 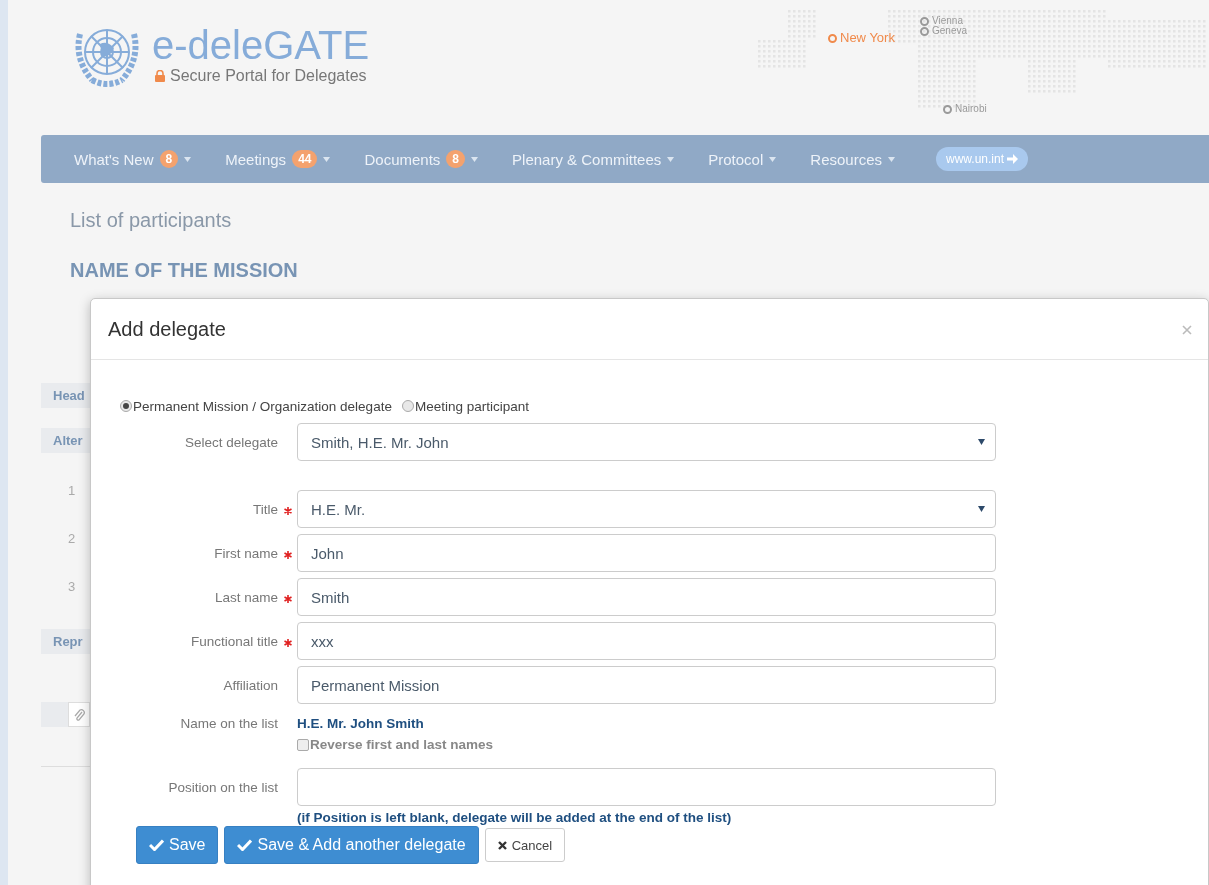 What do you see at coordinates (950, 31) in the screenshot?
I see `city-label: Geneva` at bounding box center [950, 31].